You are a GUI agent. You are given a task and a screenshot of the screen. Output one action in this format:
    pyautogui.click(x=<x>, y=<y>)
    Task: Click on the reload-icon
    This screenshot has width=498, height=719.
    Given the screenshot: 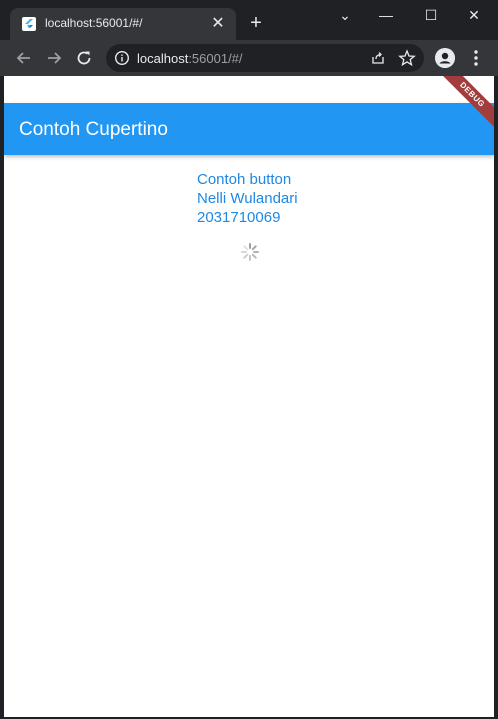 What is the action you would take?
    pyautogui.click(x=84, y=58)
    